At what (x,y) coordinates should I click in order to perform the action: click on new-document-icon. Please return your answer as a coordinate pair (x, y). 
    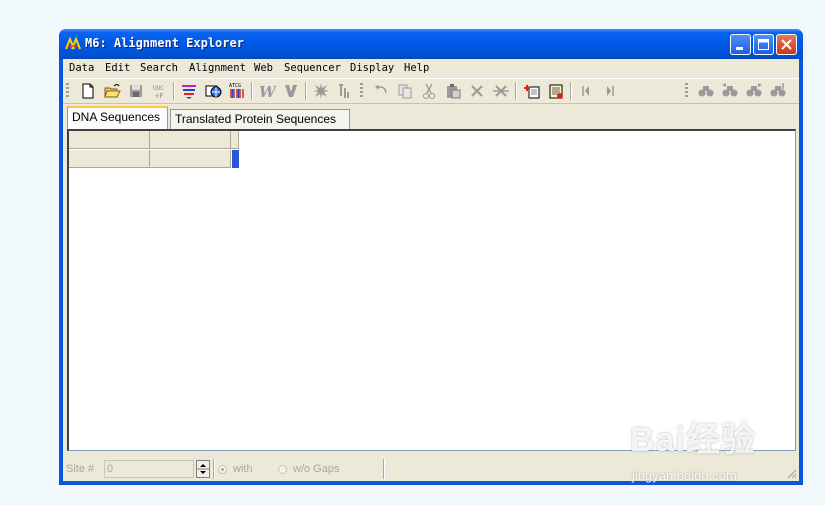
    Looking at the image, I should click on (88, 91).